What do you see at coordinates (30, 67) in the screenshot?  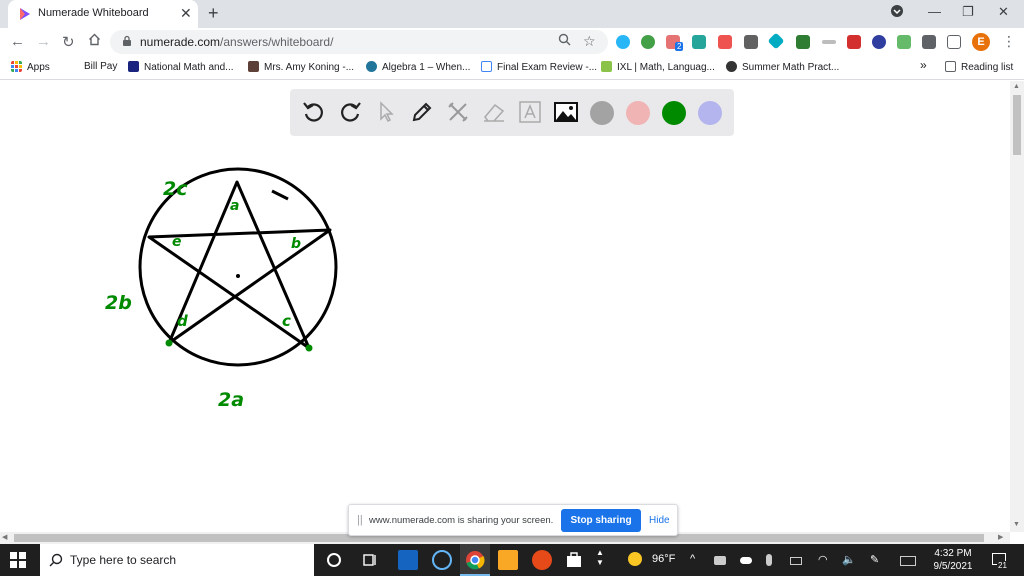 I see `bookmark-apps: Apps` at bounding box center [30, 67].